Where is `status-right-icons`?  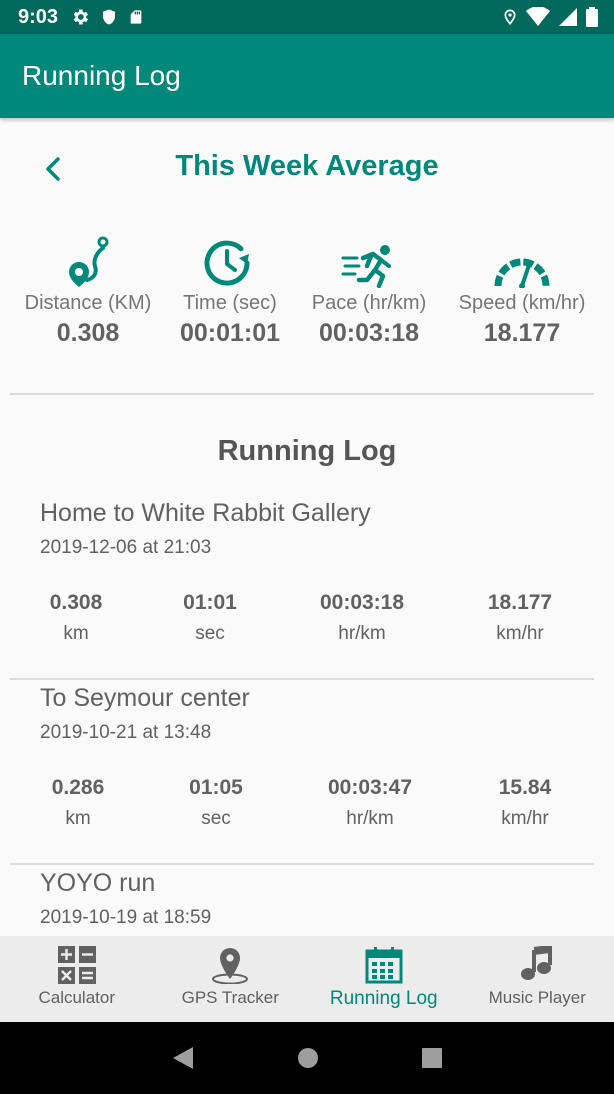 status-right-icons is located at coordinates (550, 17).